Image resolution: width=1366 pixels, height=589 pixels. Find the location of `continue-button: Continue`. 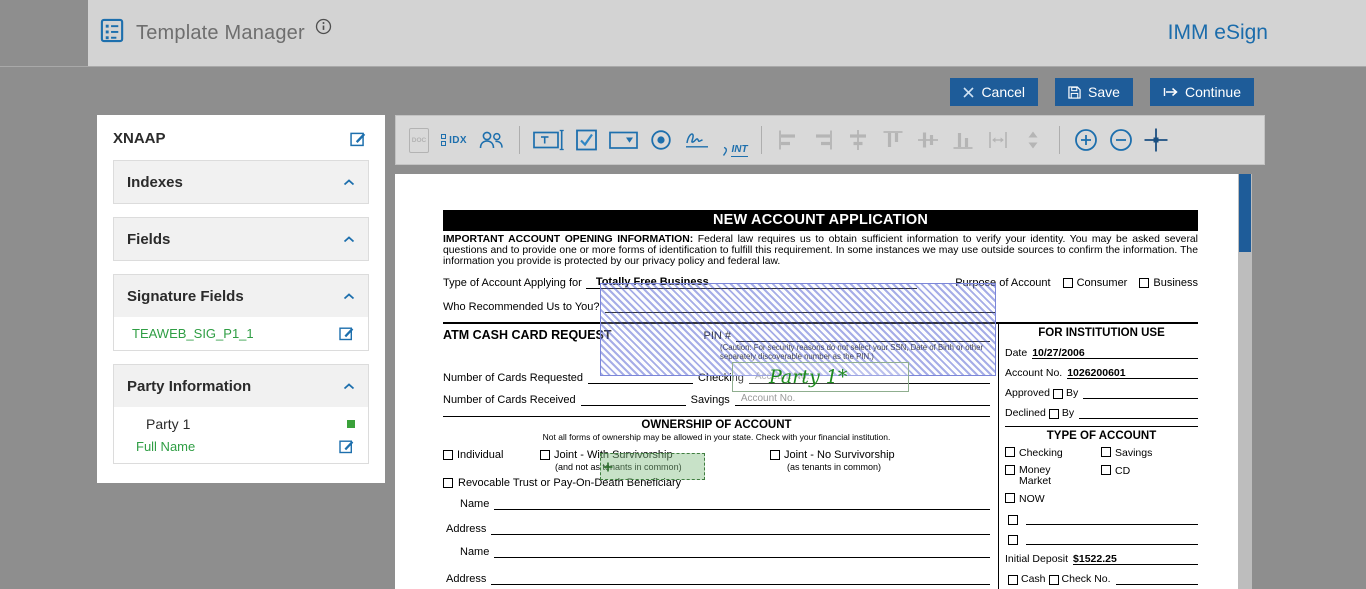

continue-button: Continue is located at coordinates (1201, 92).